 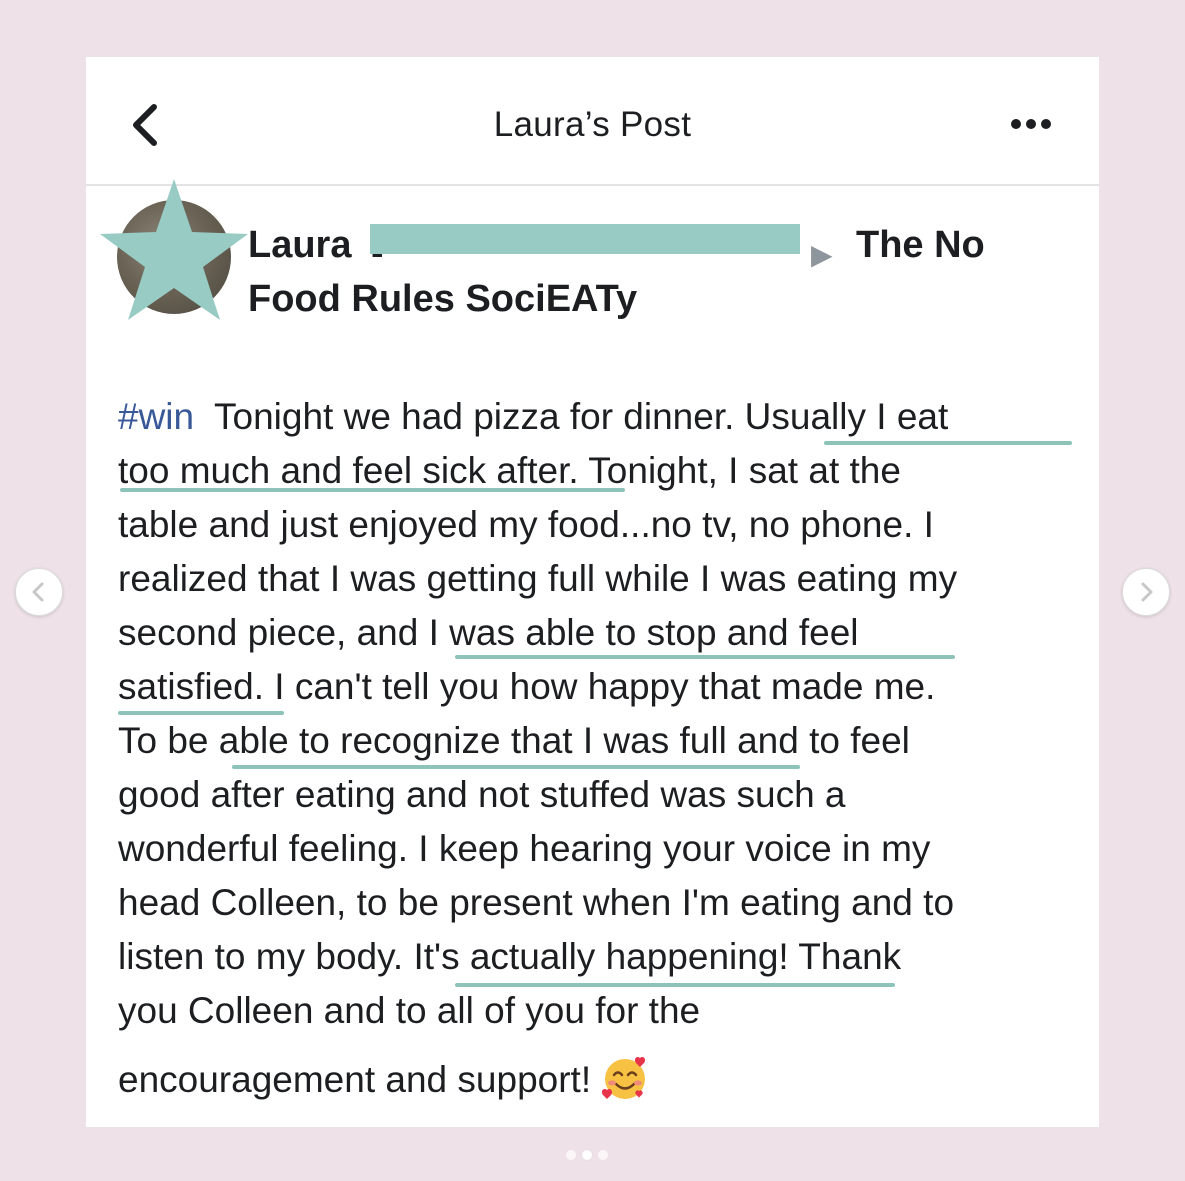 I want to click on redaction-bar, so click(x=585, y=239).